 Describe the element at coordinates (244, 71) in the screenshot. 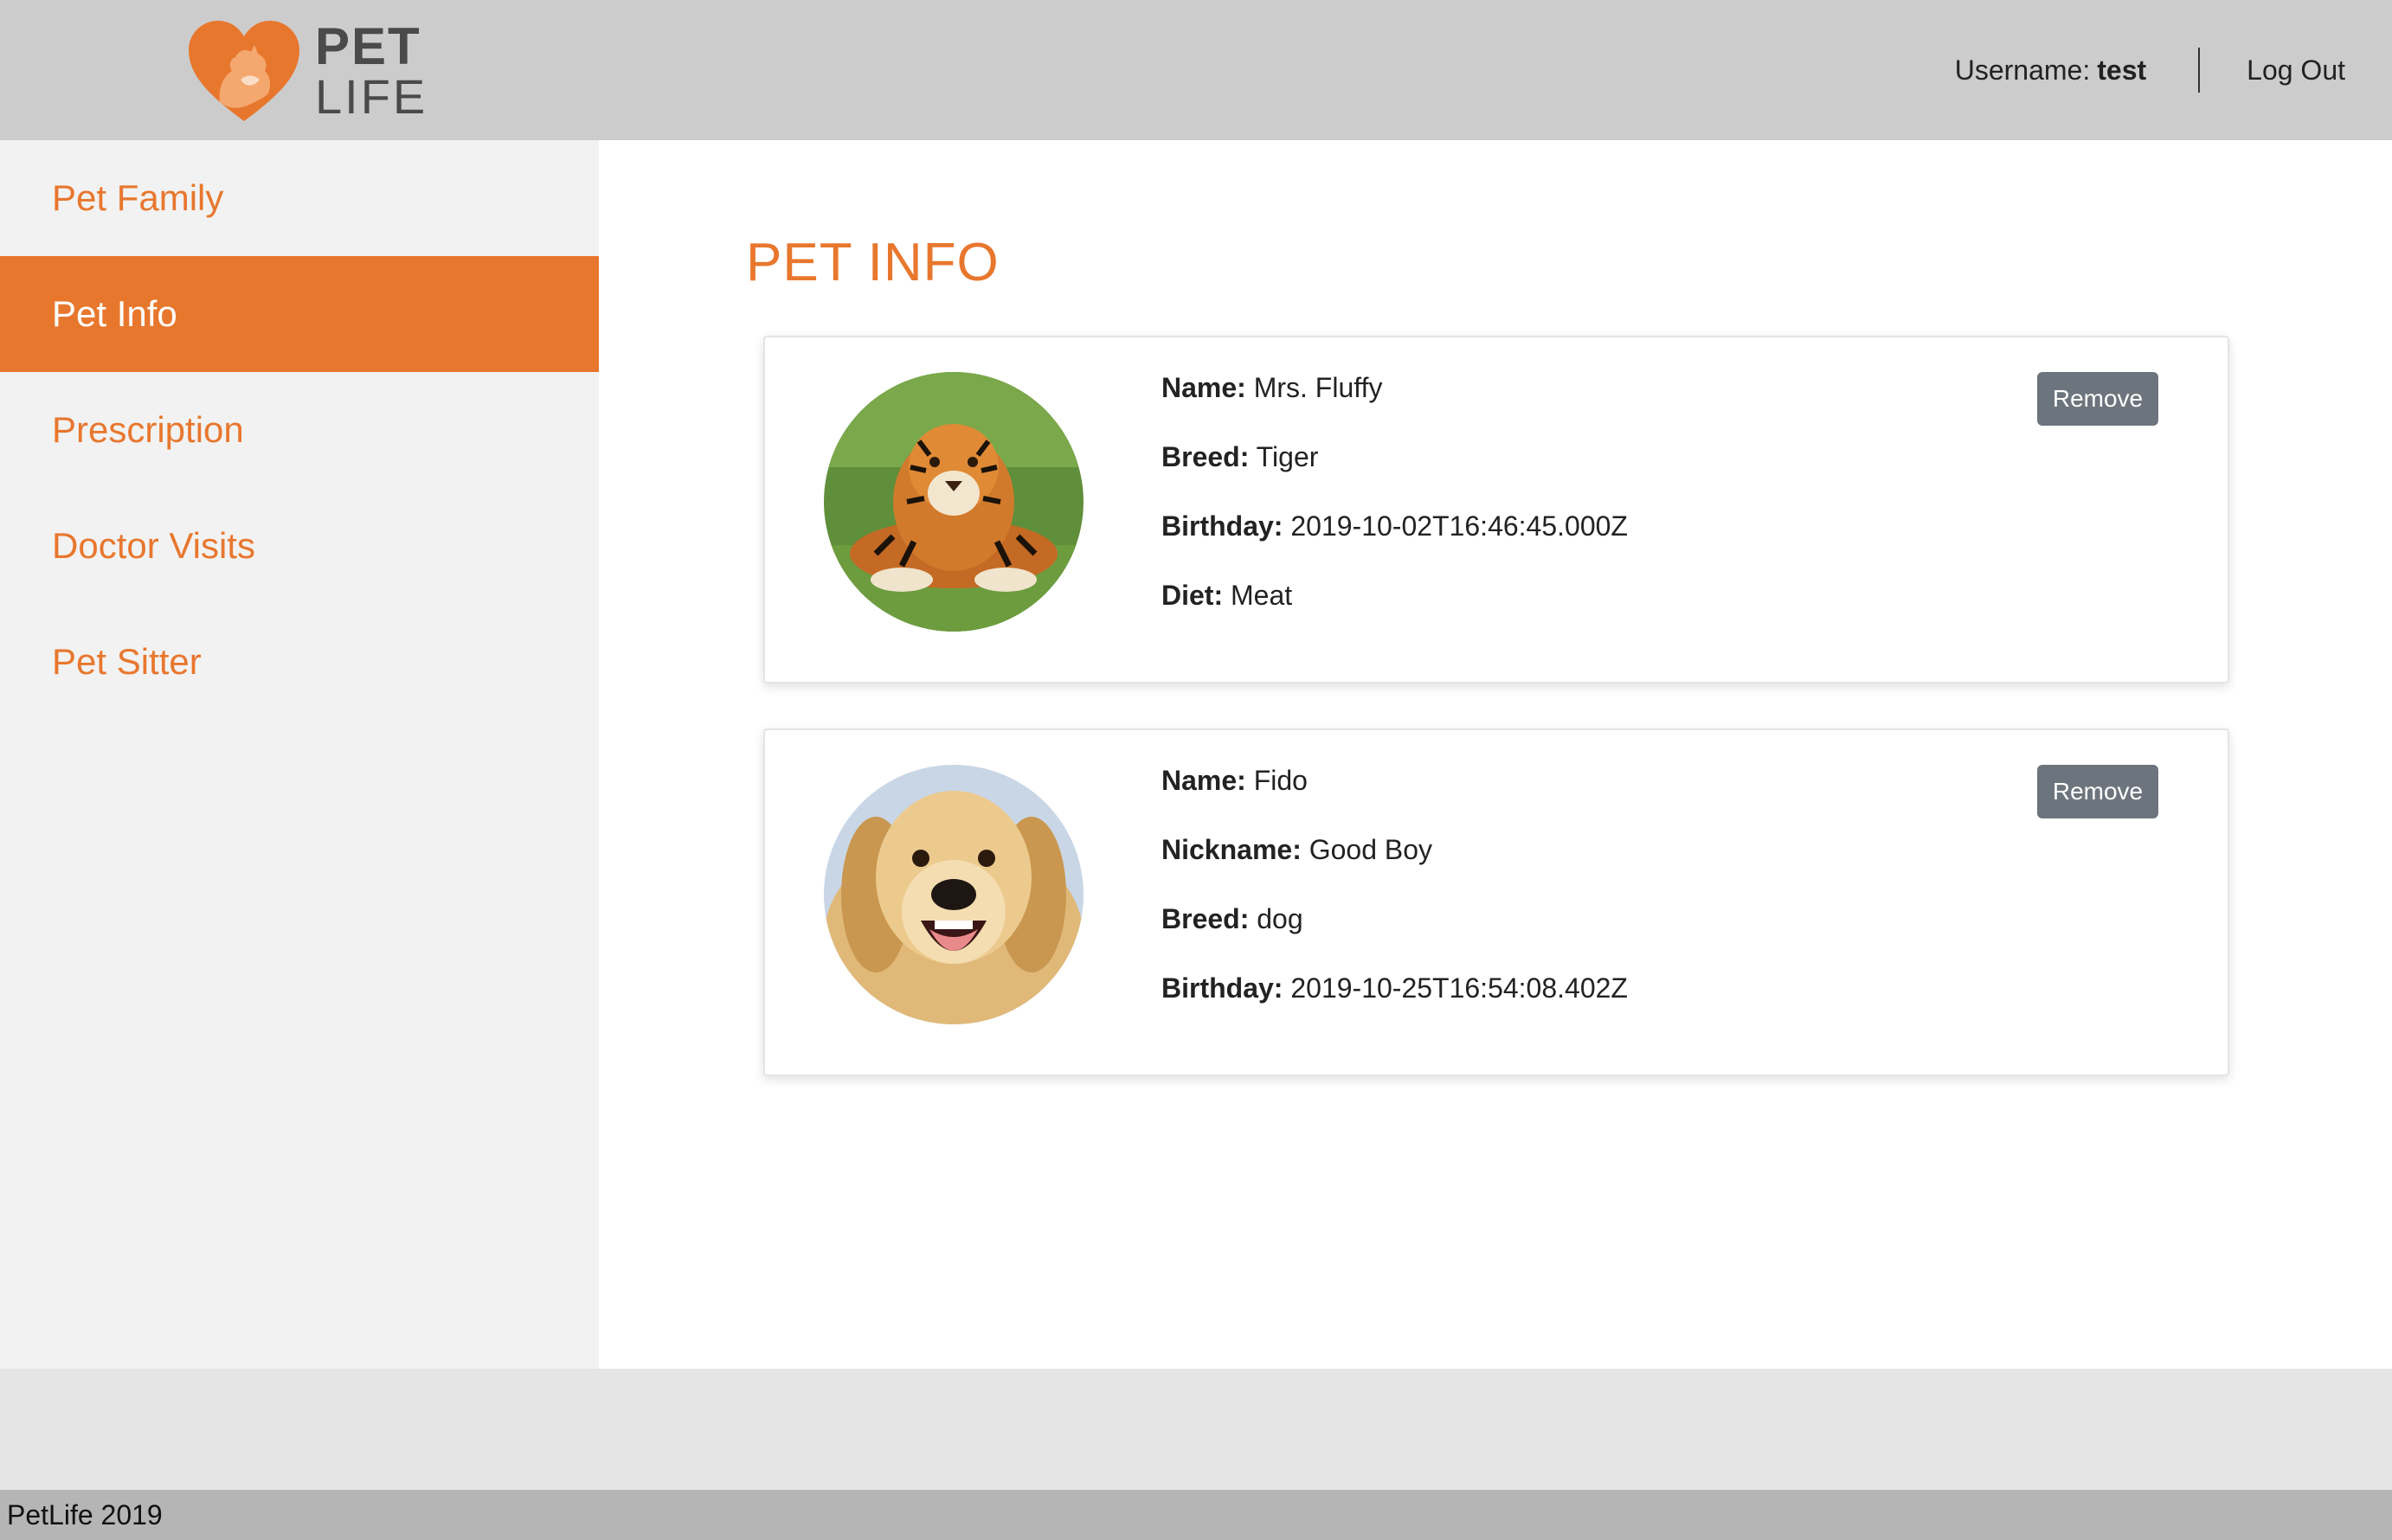

I see `heart-paw-logo-icon` at that location.